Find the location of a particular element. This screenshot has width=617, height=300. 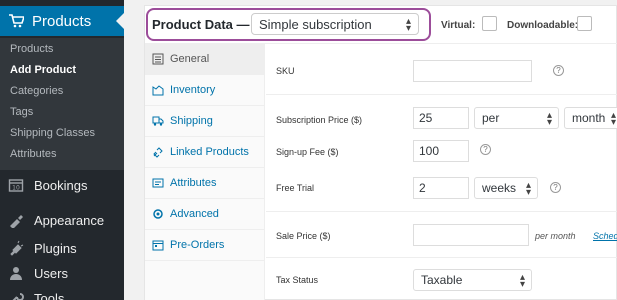

submenu-item-shipping-classes: Shipping Classes is located at coordinates (52, 133).